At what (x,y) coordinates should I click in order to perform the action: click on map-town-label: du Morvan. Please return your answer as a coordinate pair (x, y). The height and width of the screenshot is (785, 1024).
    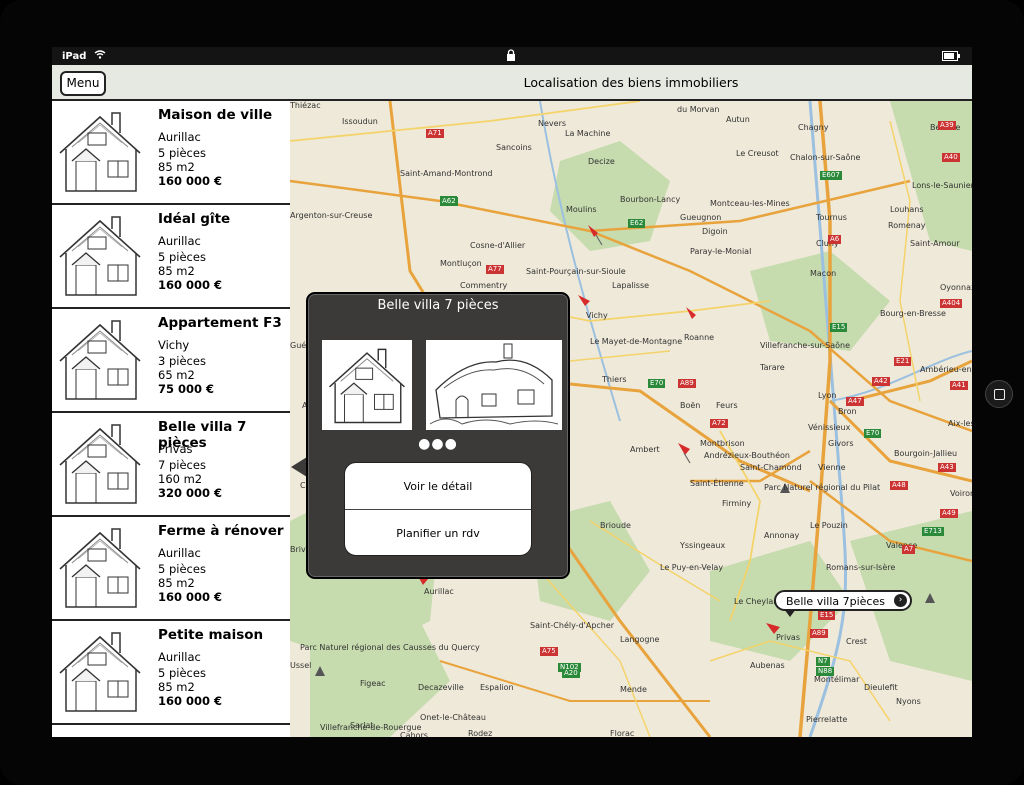
    Looking at the image, I should click on (698, 109).